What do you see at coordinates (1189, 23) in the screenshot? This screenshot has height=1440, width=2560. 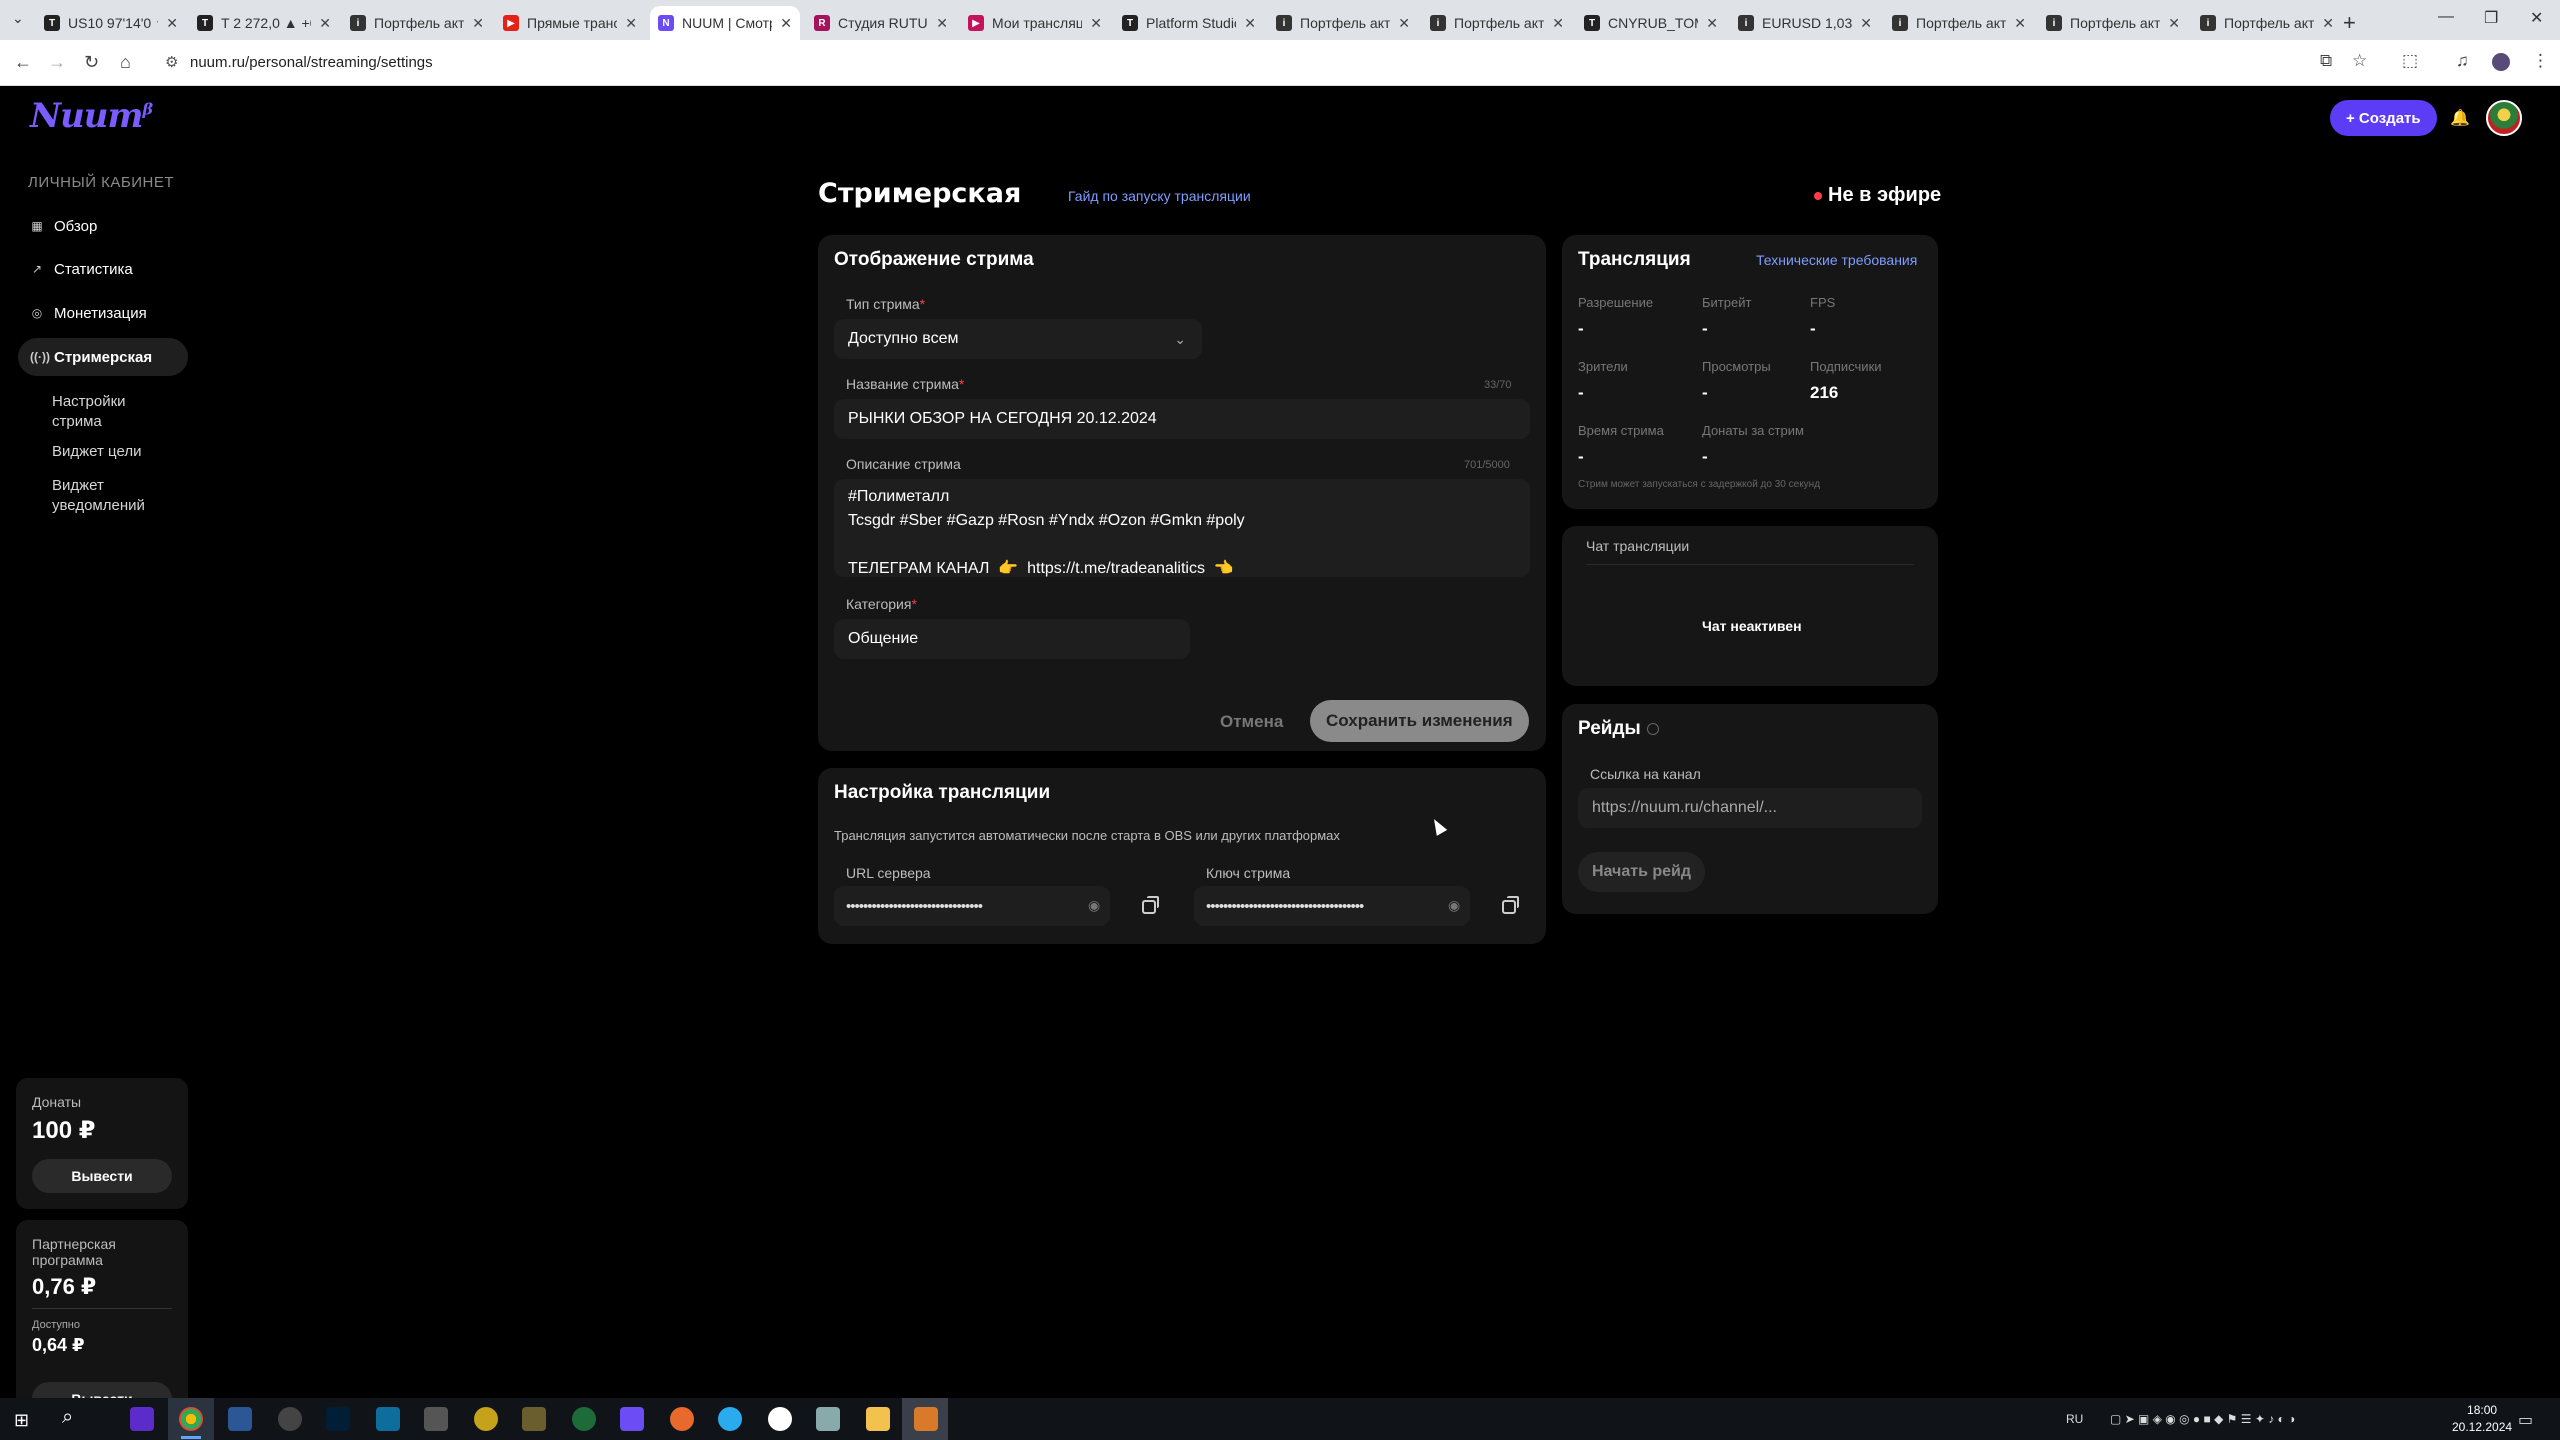 I see `browser-tab: T Platform Studio ✕` at bounding box center [1189, 23].